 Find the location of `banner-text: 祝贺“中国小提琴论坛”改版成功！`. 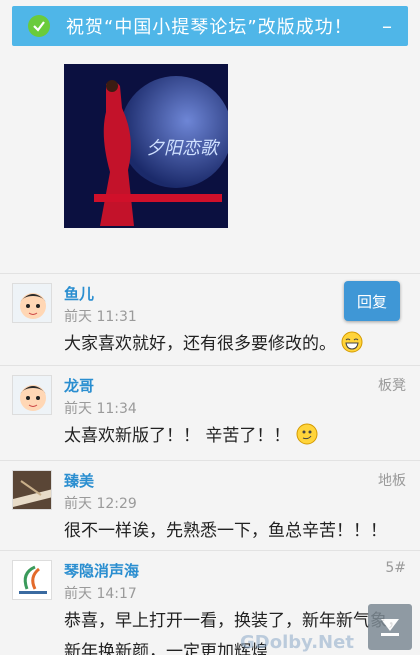

banner-text: 祝贺“中国小提琴论坛”改版成功！ is located at coordinates (209, 27).